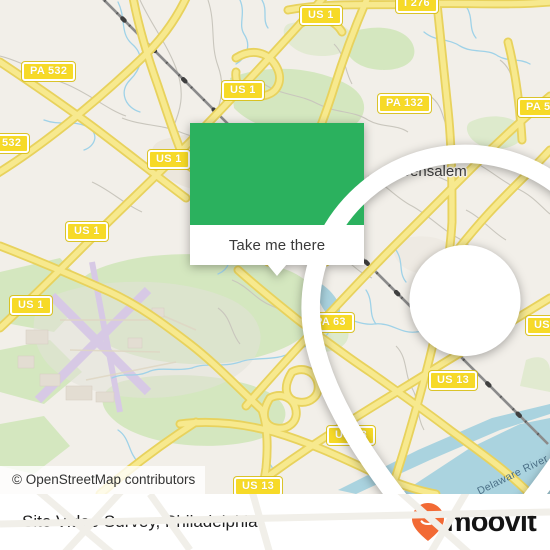 This screenshot has height=550, width=550. What do you see at coordinates (15, 143) in the screenshot?
I see `road-shield-532: 532` at bounding box center [15, 143].